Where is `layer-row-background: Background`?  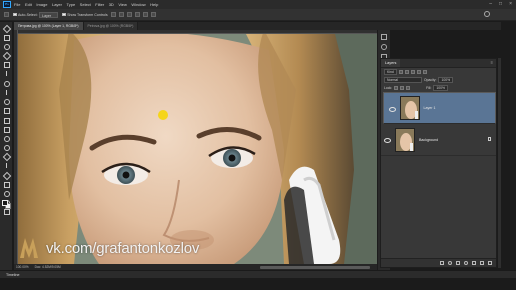 layer-row-background: Background is located at coordinates (438, 140).